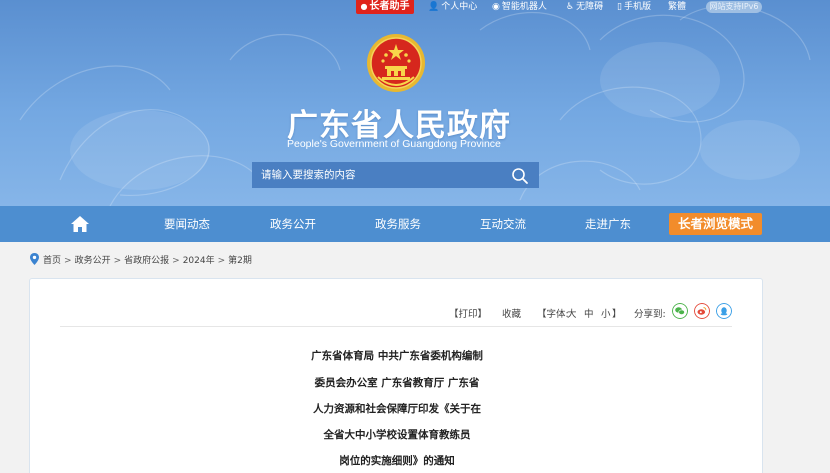 This screenshot has width=830, height=473. Describe the element at coordinates (397, 461) in the screenshot. I see `document-title-line-5: 岗位的实施细则》的通知` at that location.